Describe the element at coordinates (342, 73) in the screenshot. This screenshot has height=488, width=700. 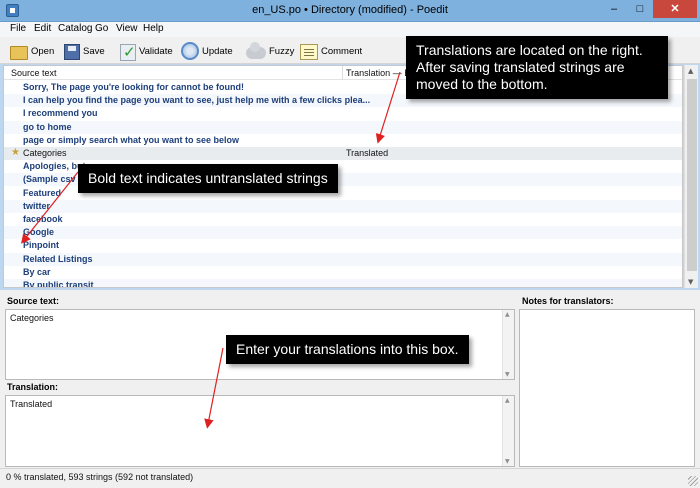
I see `column-divider` at that location.